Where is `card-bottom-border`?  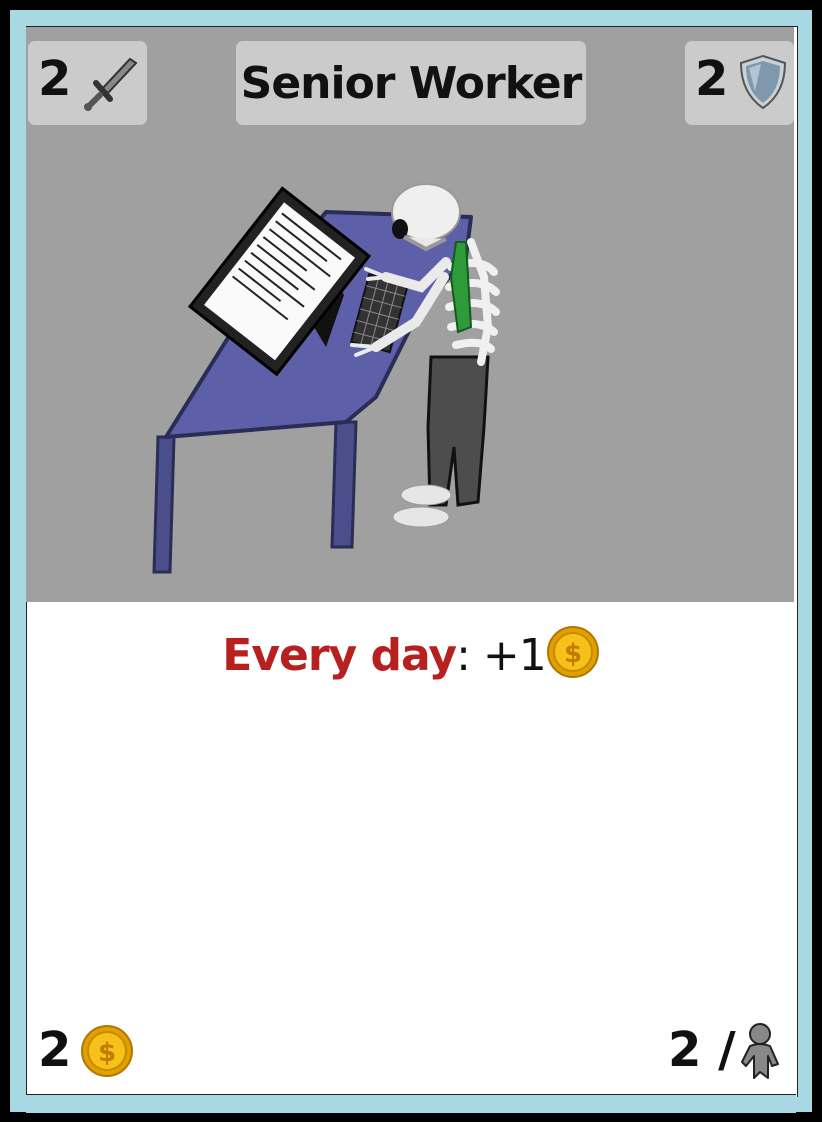 card-bottom-border is located at coordinates (411, 1103).